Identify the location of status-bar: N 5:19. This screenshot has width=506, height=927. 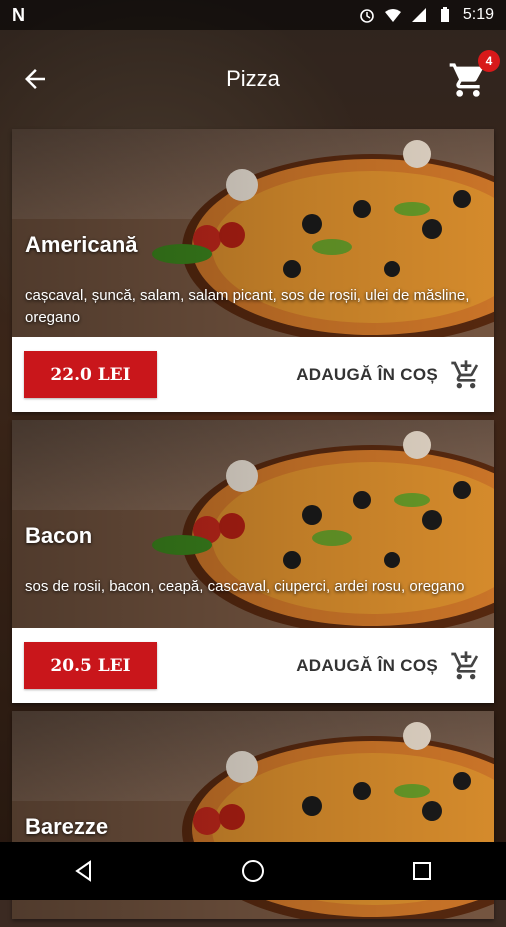
(253, 15).